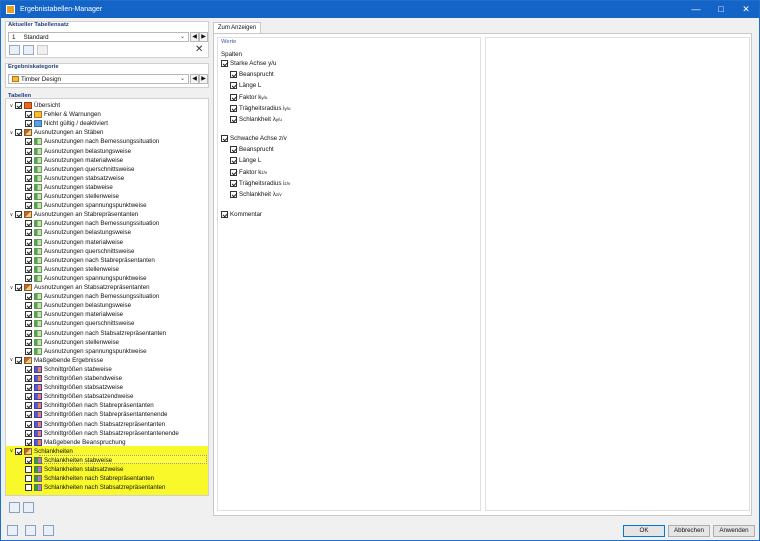  I want to click on save-set-icon, so click(28, 50).